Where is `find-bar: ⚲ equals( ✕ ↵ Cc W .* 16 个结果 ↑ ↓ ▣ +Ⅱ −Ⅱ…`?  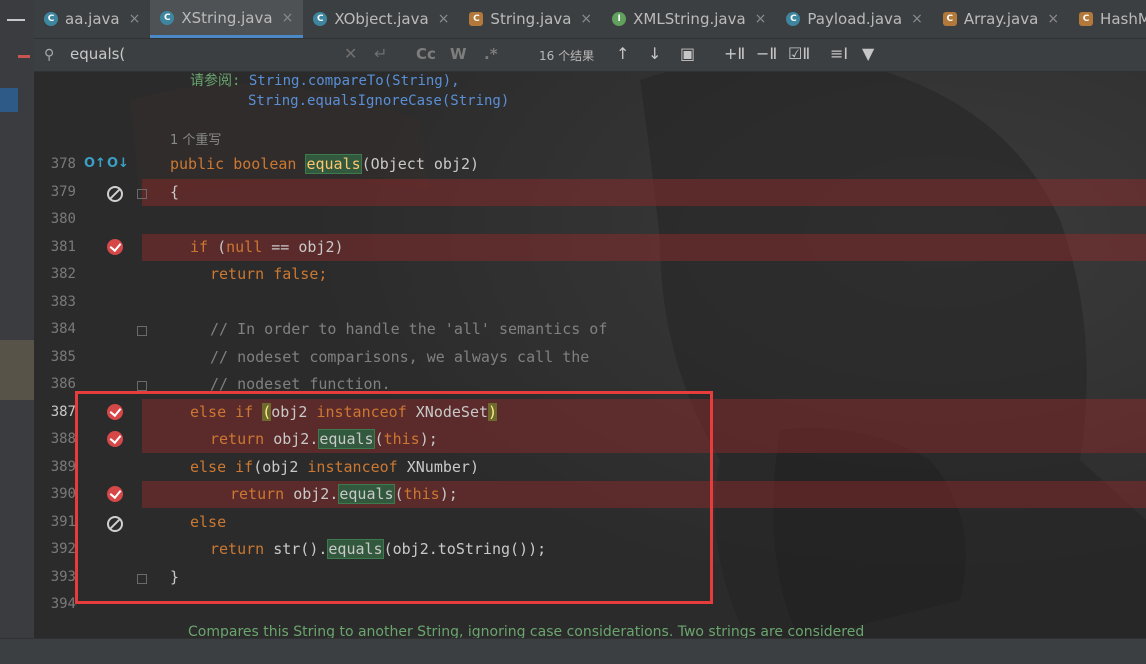 find-bar: ⚲ equals( ✕ ↵ Cc W .* 16 个结果 ↑ ↓ ▣ +Ⅱ −Ⅱ… is located at coordinates (590, 55).